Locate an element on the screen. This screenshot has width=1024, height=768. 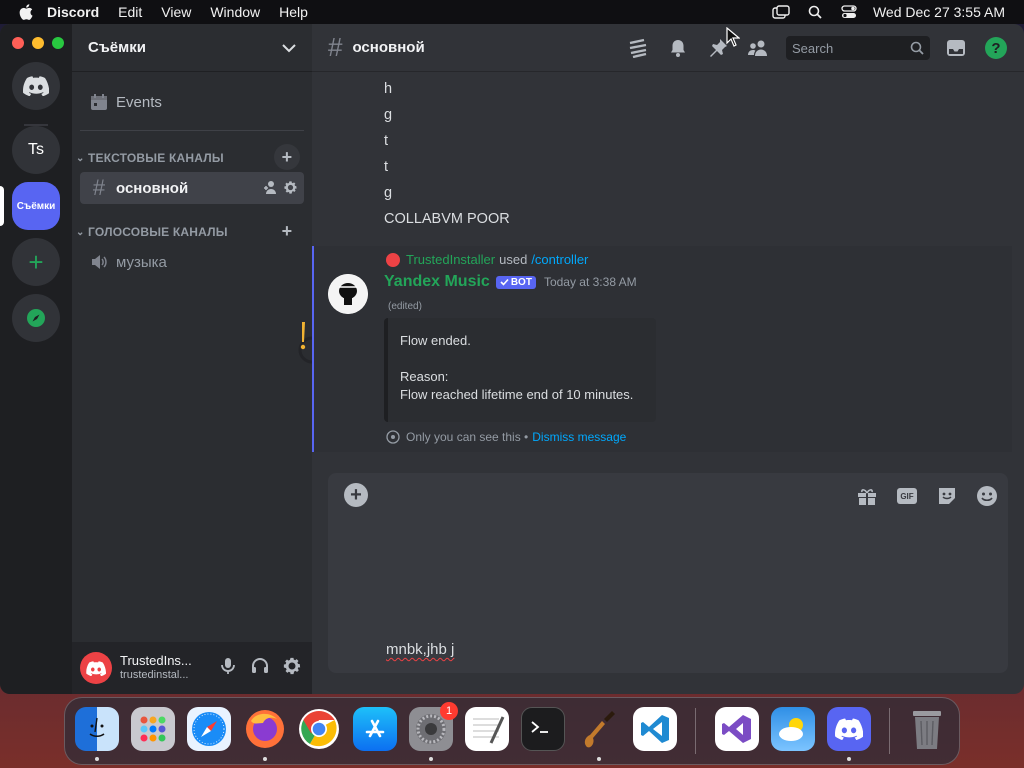
plus-icon: + is located at coordinates (36, 261).